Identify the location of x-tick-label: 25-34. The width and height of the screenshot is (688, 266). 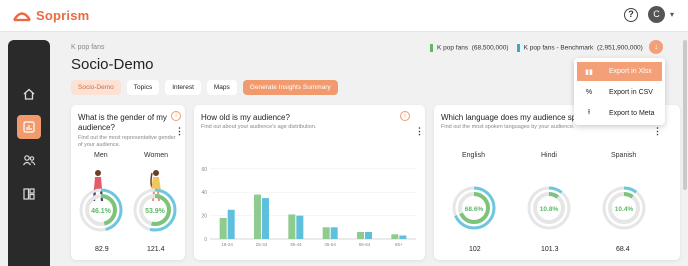
(262, 244).